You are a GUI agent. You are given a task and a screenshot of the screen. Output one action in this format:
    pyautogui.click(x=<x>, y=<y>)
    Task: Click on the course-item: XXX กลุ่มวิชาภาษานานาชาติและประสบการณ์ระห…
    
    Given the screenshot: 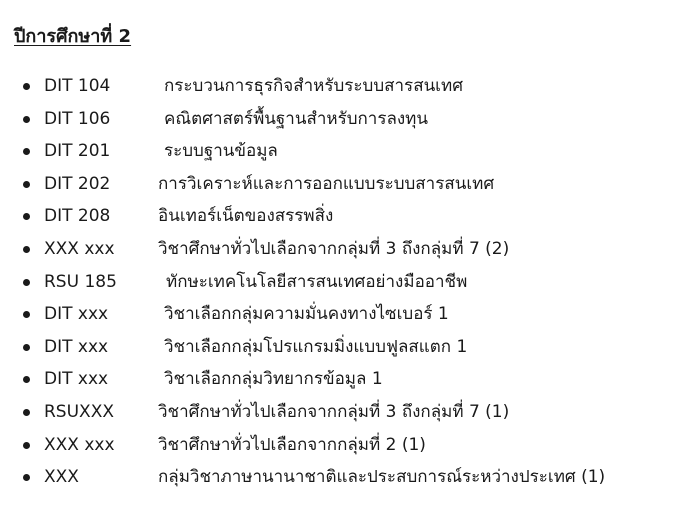 What is the action you would take?
    pyautogui.click(x=340, y=477)
    